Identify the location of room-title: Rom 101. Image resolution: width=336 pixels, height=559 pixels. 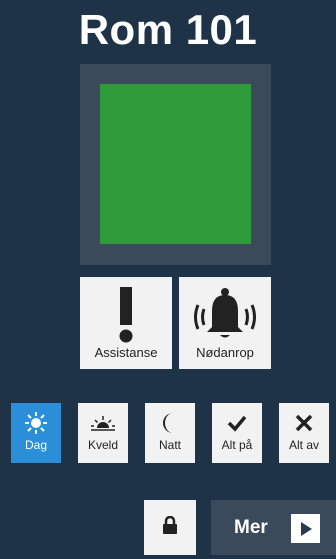
(168, 29).